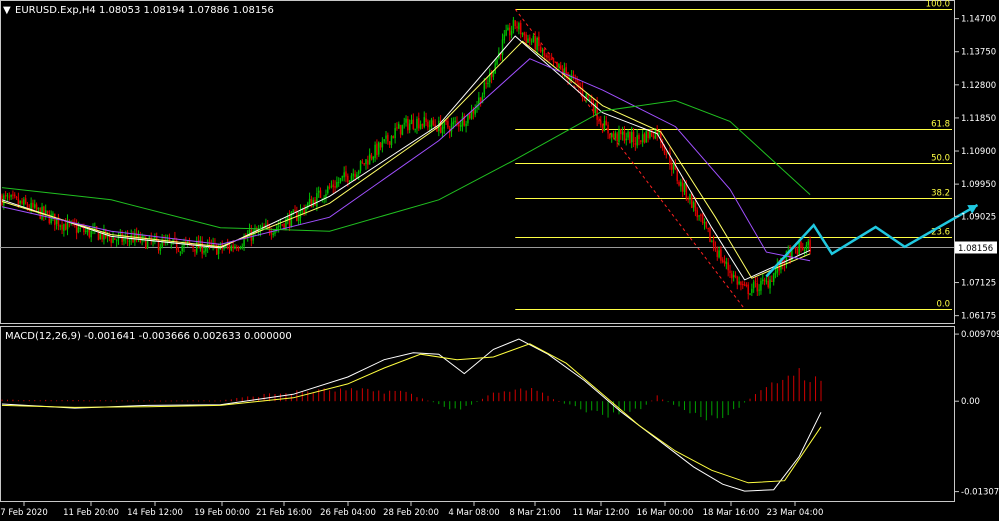  Describe the element at coordinates (7, 10) in the screenshot. I see `symbol-menu-icon: ▼` at that location.